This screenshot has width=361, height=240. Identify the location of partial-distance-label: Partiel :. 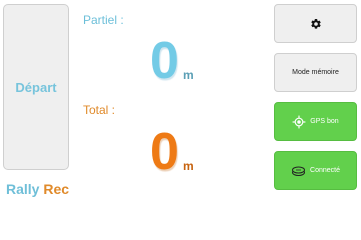
(103, 20).